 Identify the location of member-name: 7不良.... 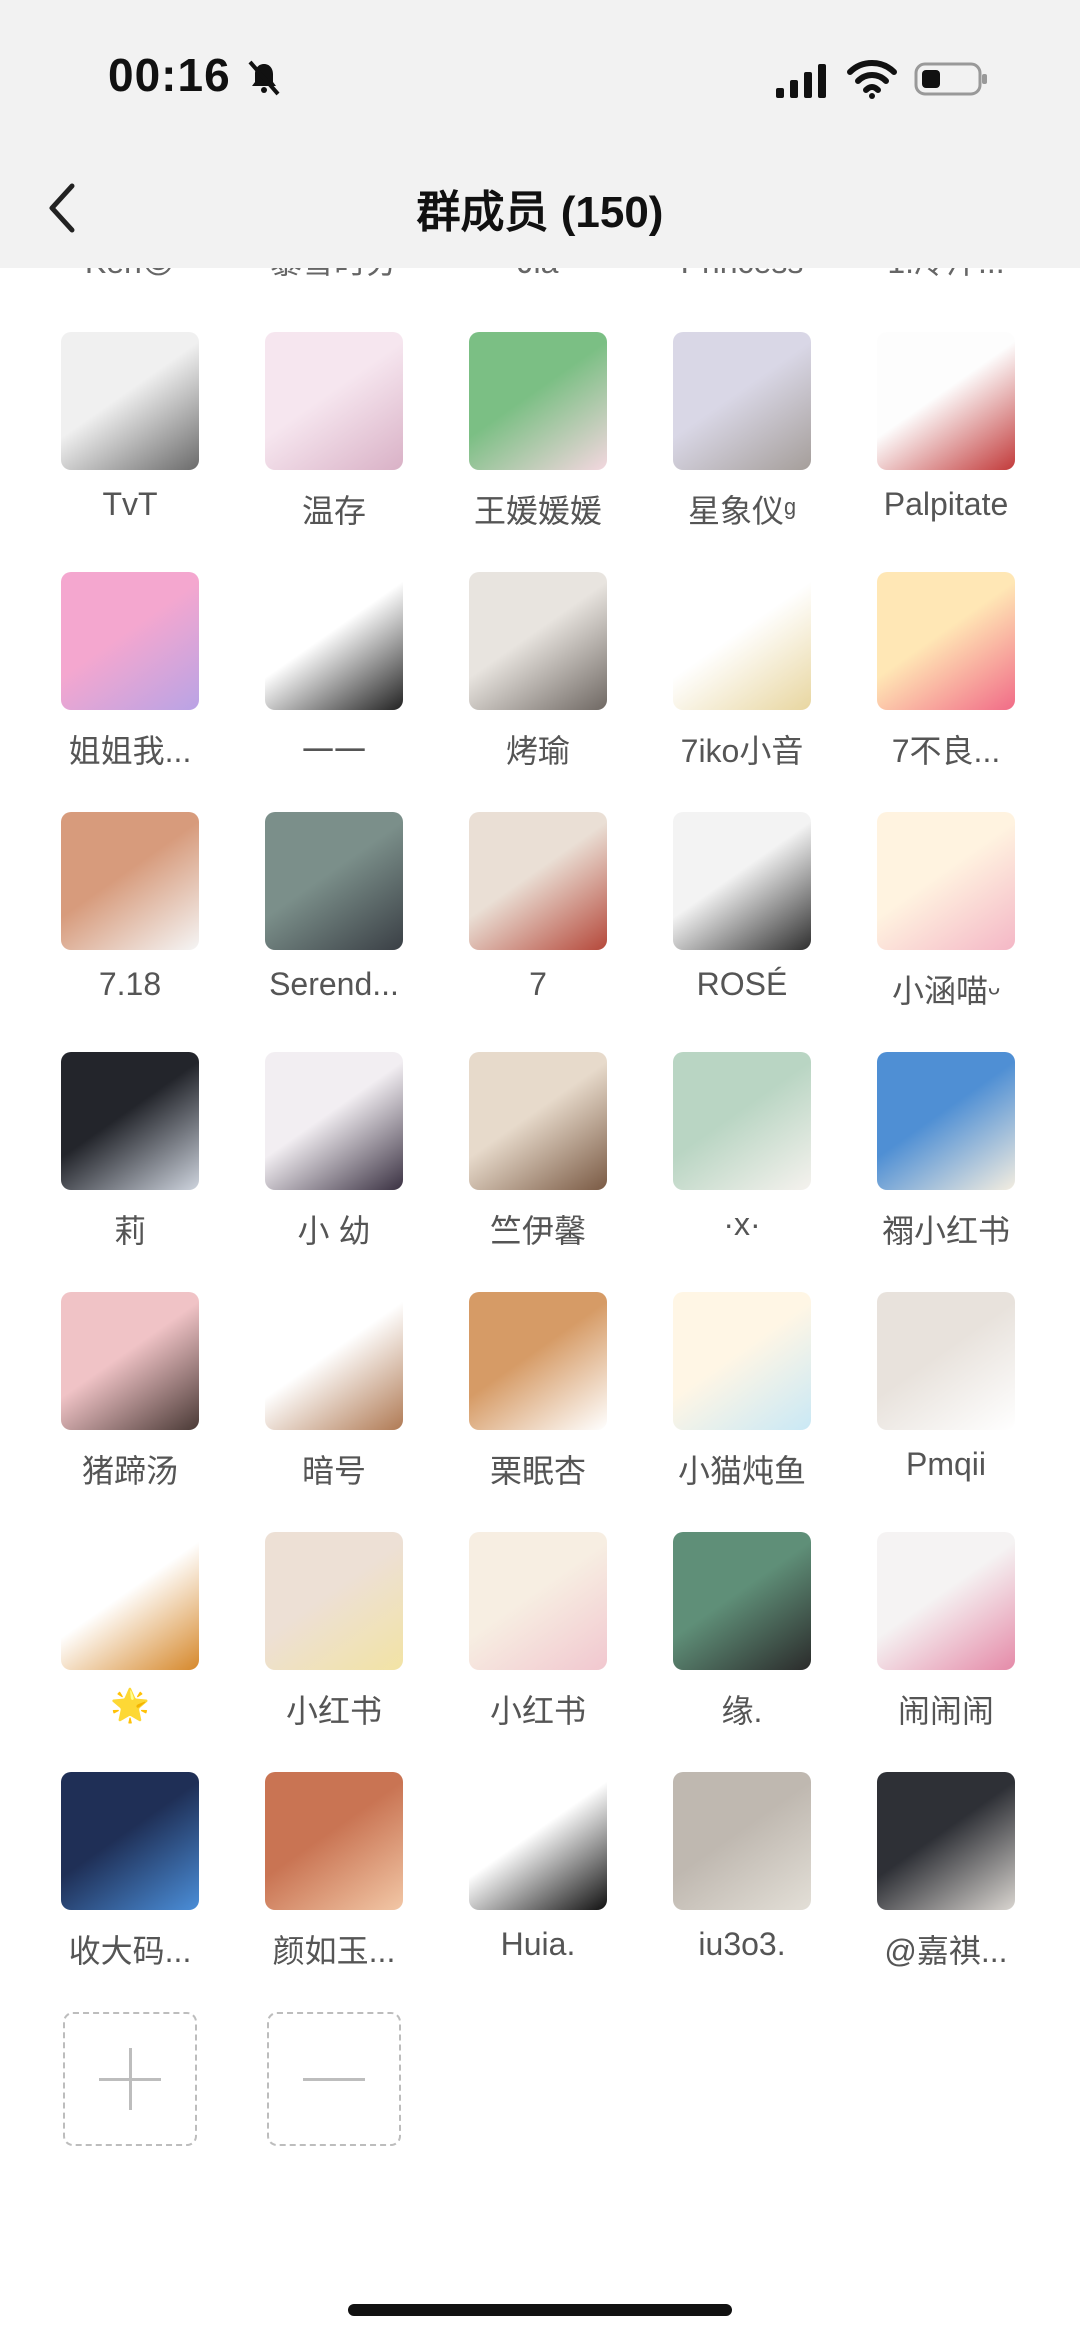
(946, 751).